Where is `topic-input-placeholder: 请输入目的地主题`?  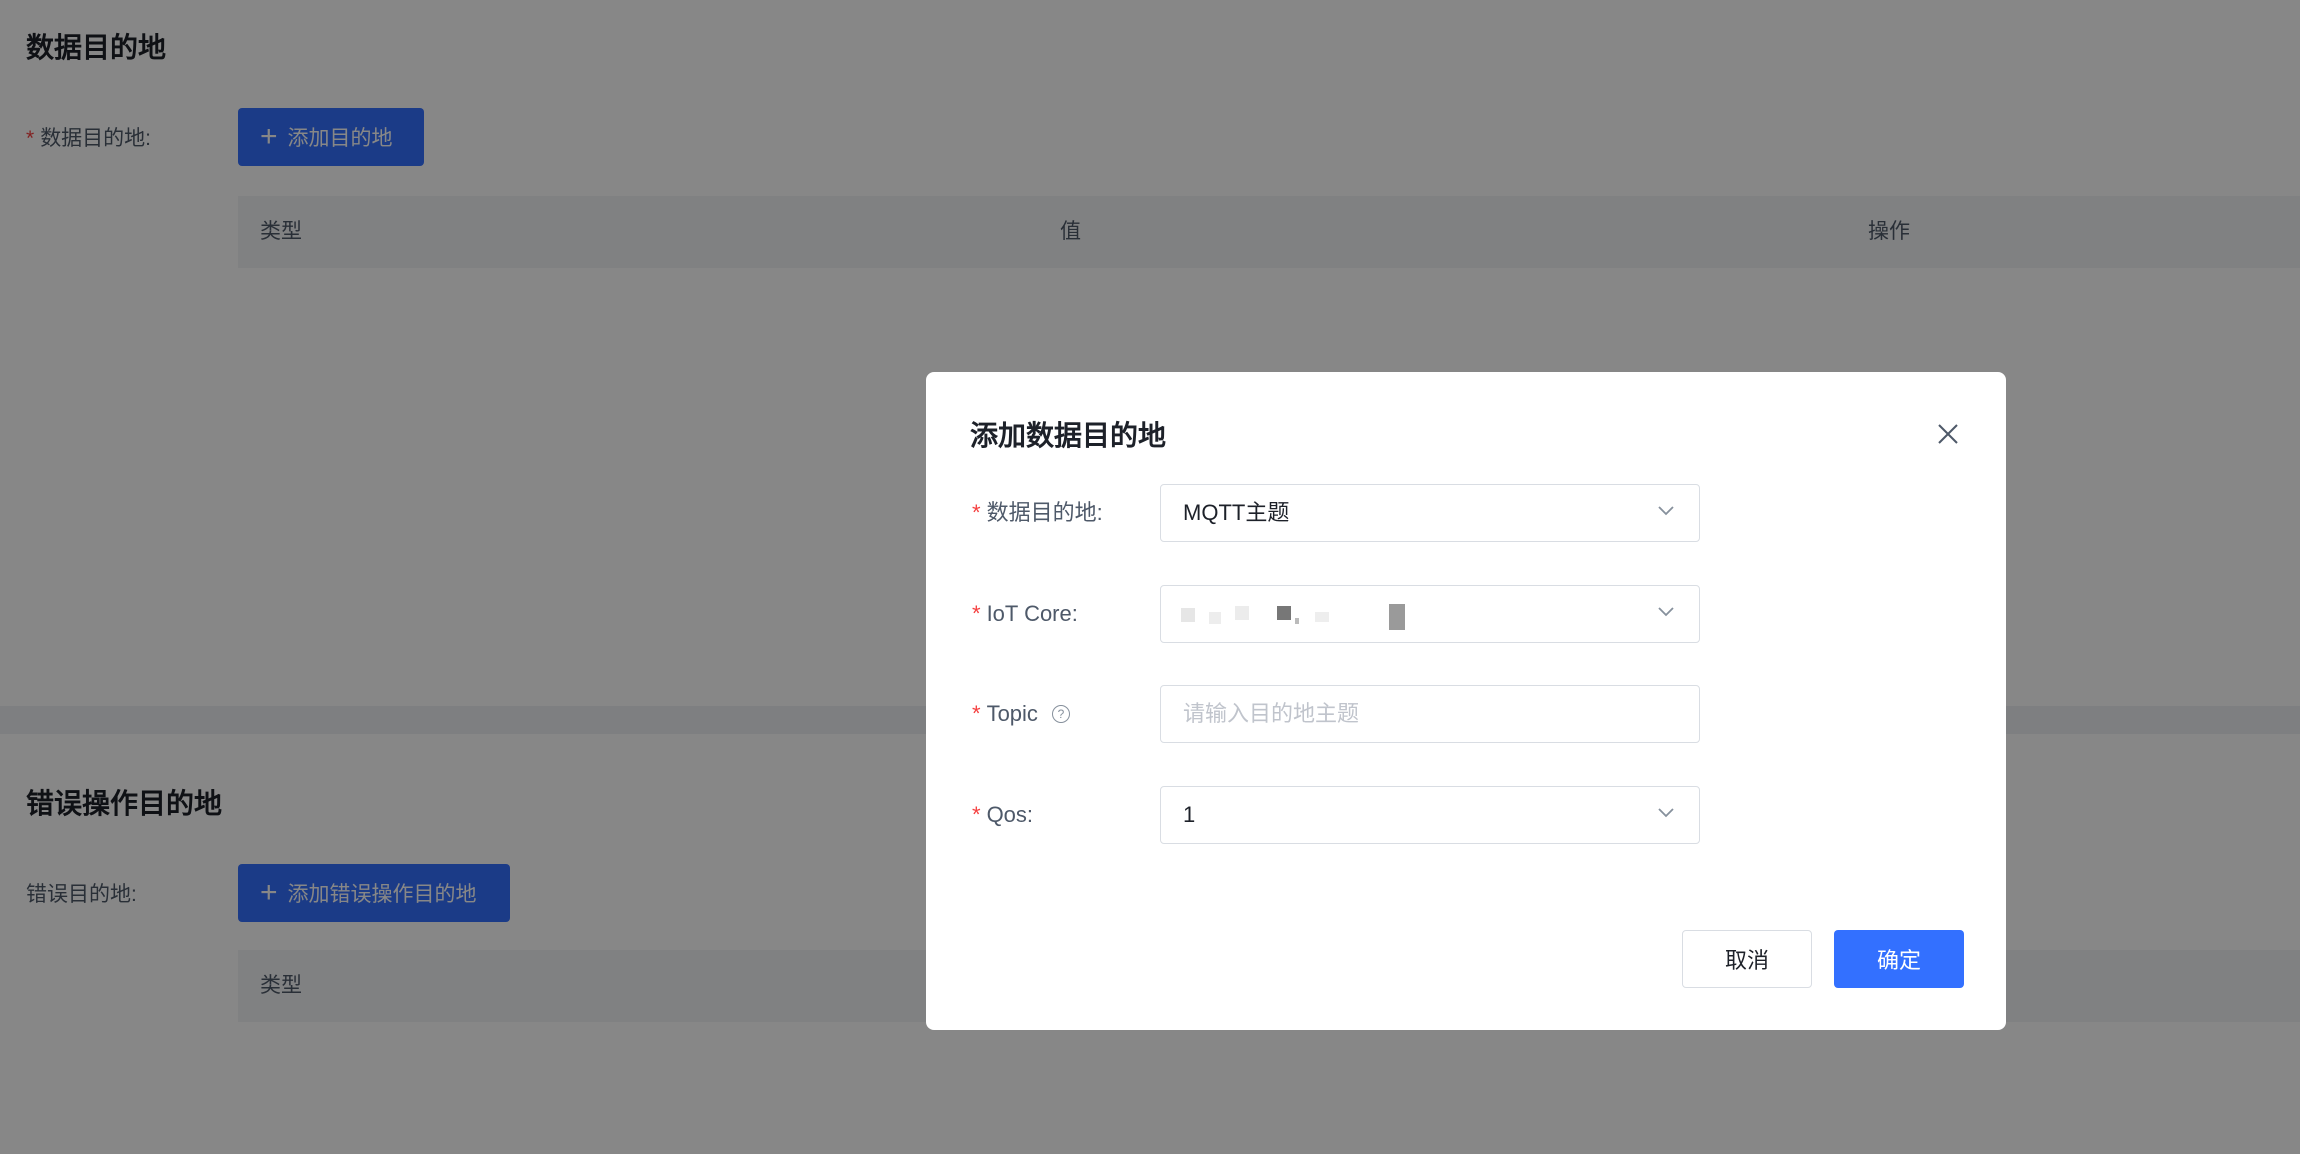
topic-input-placeholder: 请输入目的地主题 is located at coordinates (1271, 713).